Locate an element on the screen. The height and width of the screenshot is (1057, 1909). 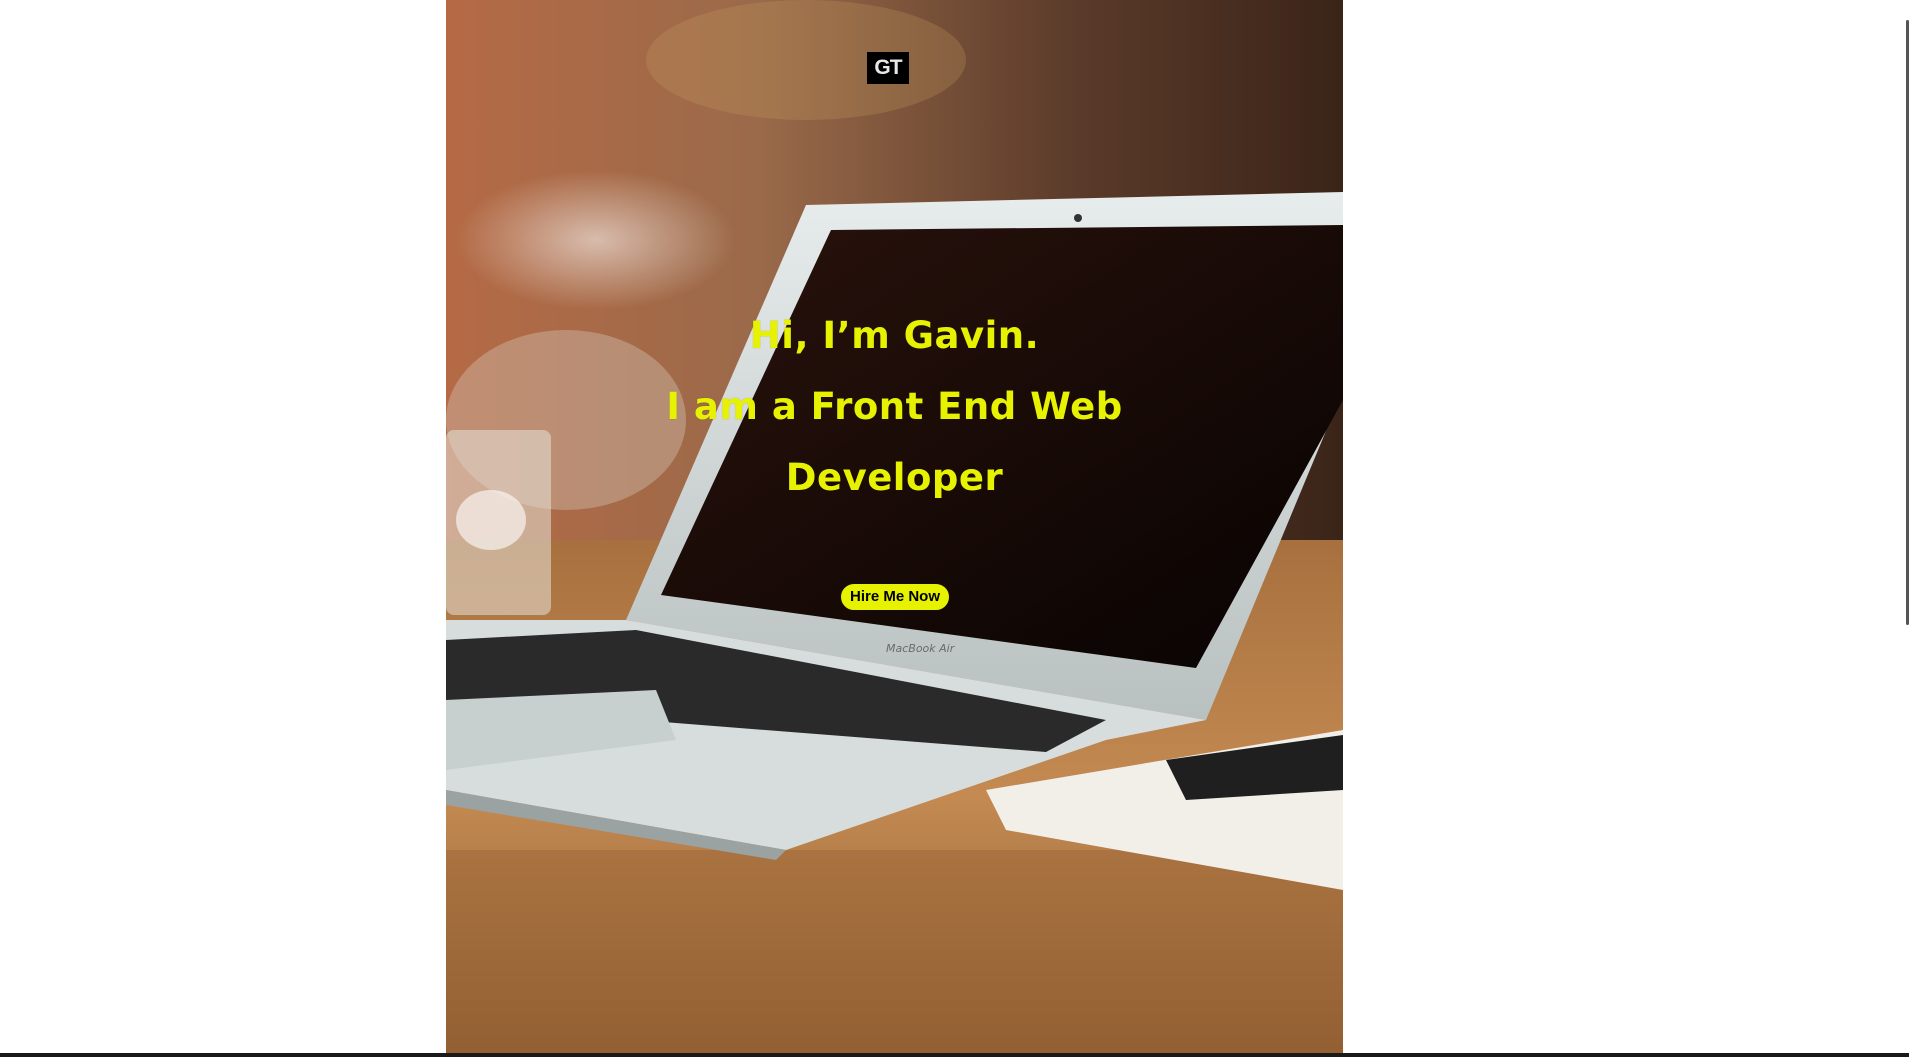
hero-role-line2: Developer is located at coordinates (894, 477).